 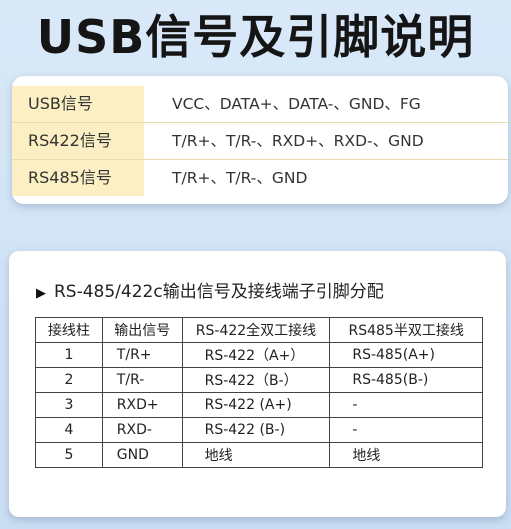 I want to click on signal-row-rs422: RS422信号 T/R+、T/R-、RXD+、RXD-、GND, so click(x=260, y=141).